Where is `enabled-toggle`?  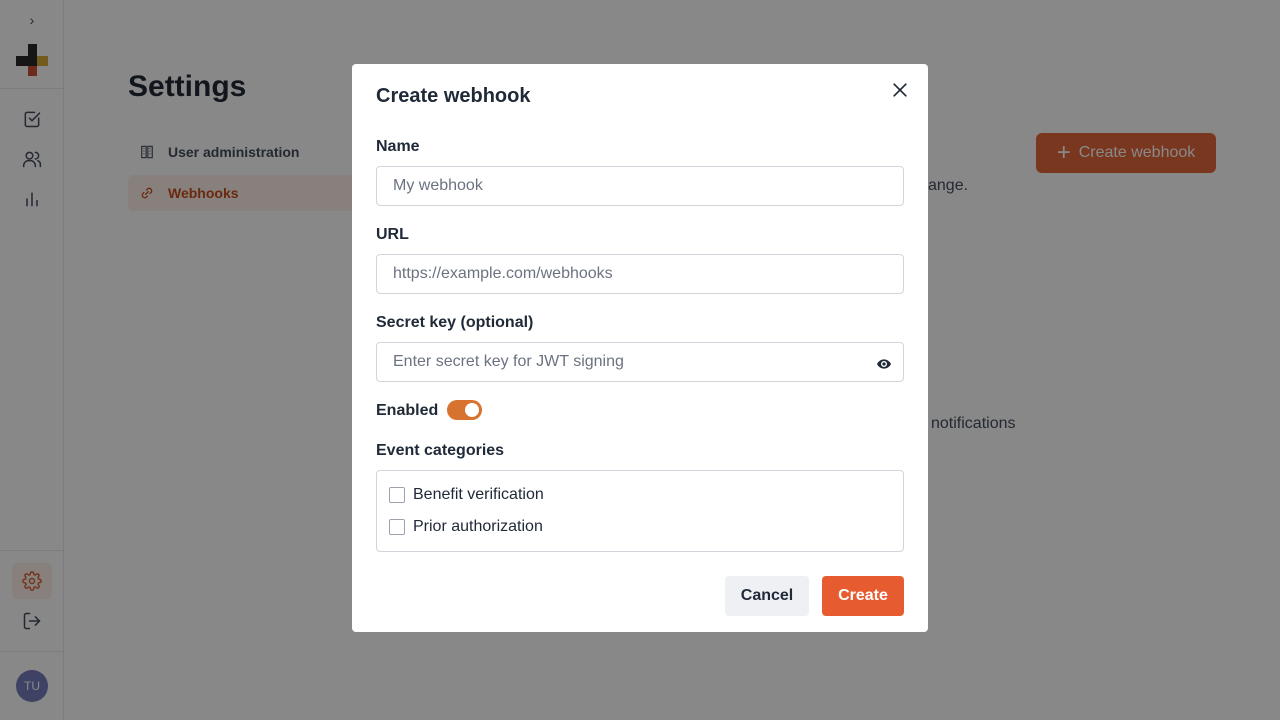
enabled-toggle is located at coordinates (464, 410).